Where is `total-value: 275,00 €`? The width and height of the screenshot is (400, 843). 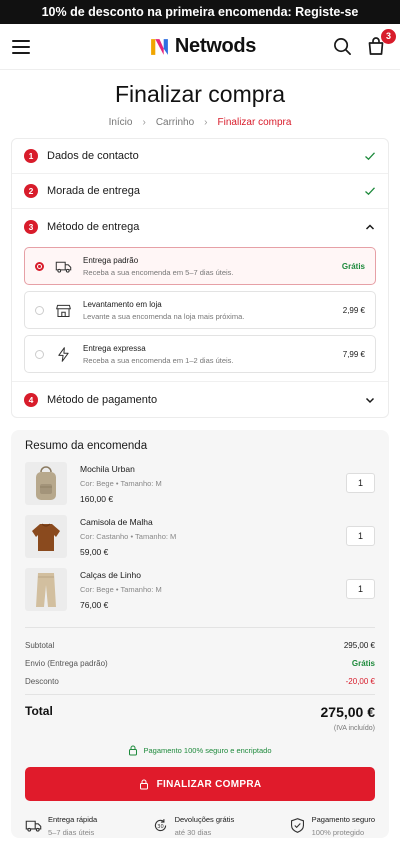
total-value: 275,00 € is located at coordinates (348, 712).